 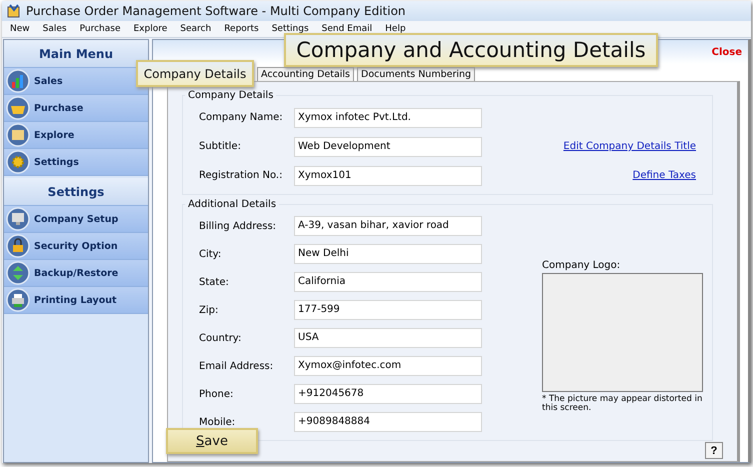 What do you see at coordinates (388, 176) in the screenshot?
I see `input-field: Xymox101` at bounding box center [388, 176].